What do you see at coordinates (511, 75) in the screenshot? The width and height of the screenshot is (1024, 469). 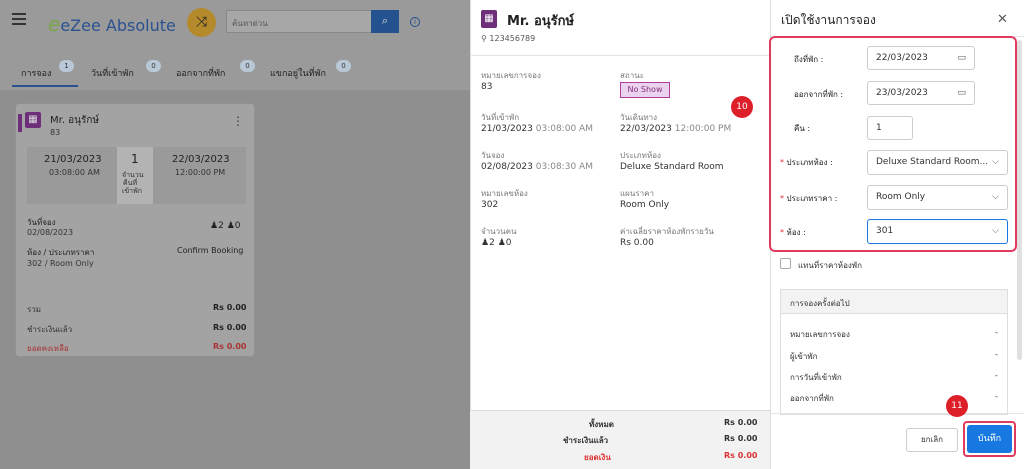 I see `res-no-label: หมายเลขการจอง` at bounding box center [511, 75].